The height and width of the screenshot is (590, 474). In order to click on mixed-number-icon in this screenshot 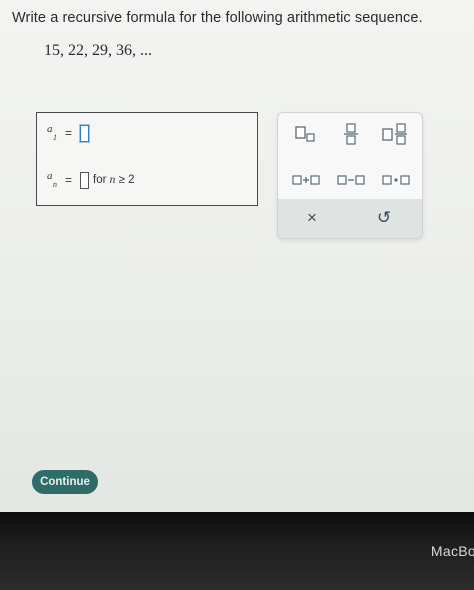, I will do `click(396, 134)`.